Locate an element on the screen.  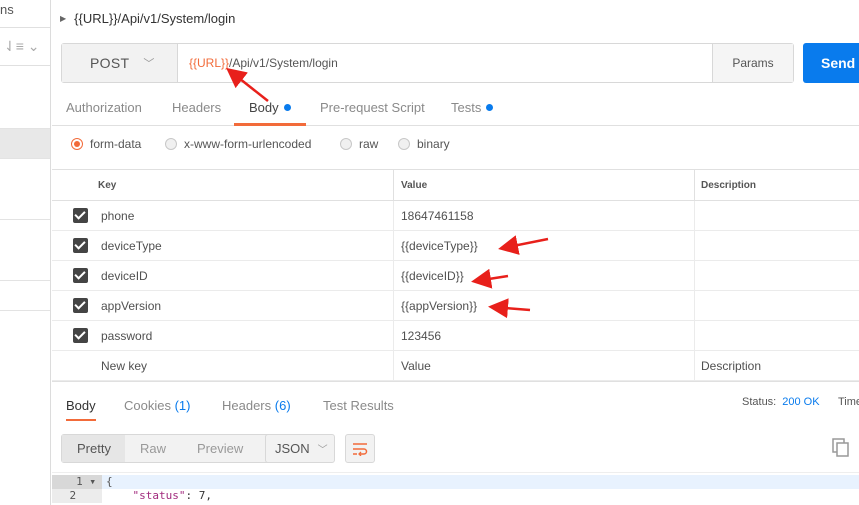
key-cell: appVersion is located at coordinates (243, 305).